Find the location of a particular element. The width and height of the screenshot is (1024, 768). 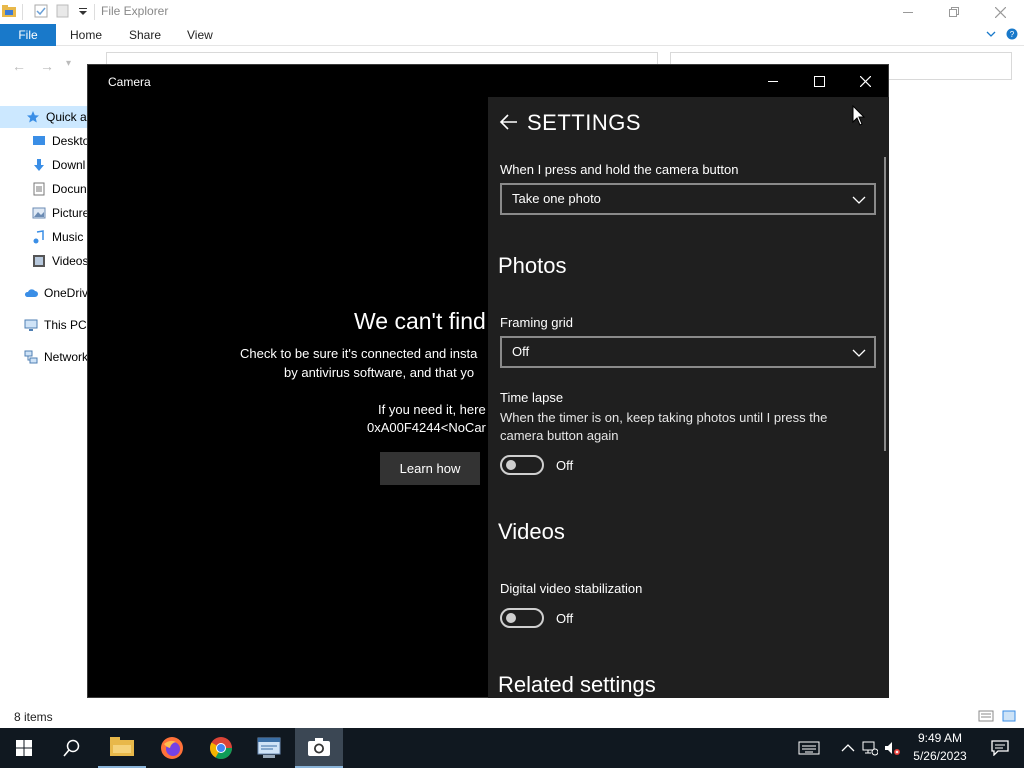

file-explorer-titlebar: File Explorer is located at coordinates (512, 12).